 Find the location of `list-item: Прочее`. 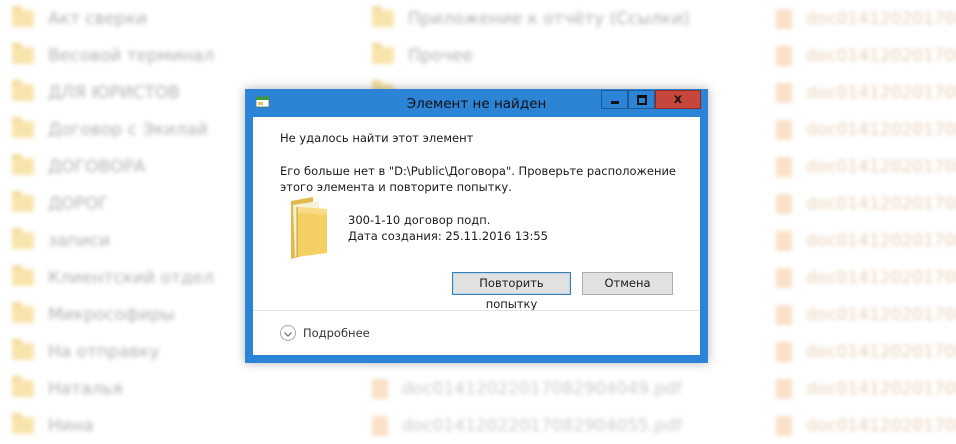

list-item: Прочее is located at coordinates (531, 55).